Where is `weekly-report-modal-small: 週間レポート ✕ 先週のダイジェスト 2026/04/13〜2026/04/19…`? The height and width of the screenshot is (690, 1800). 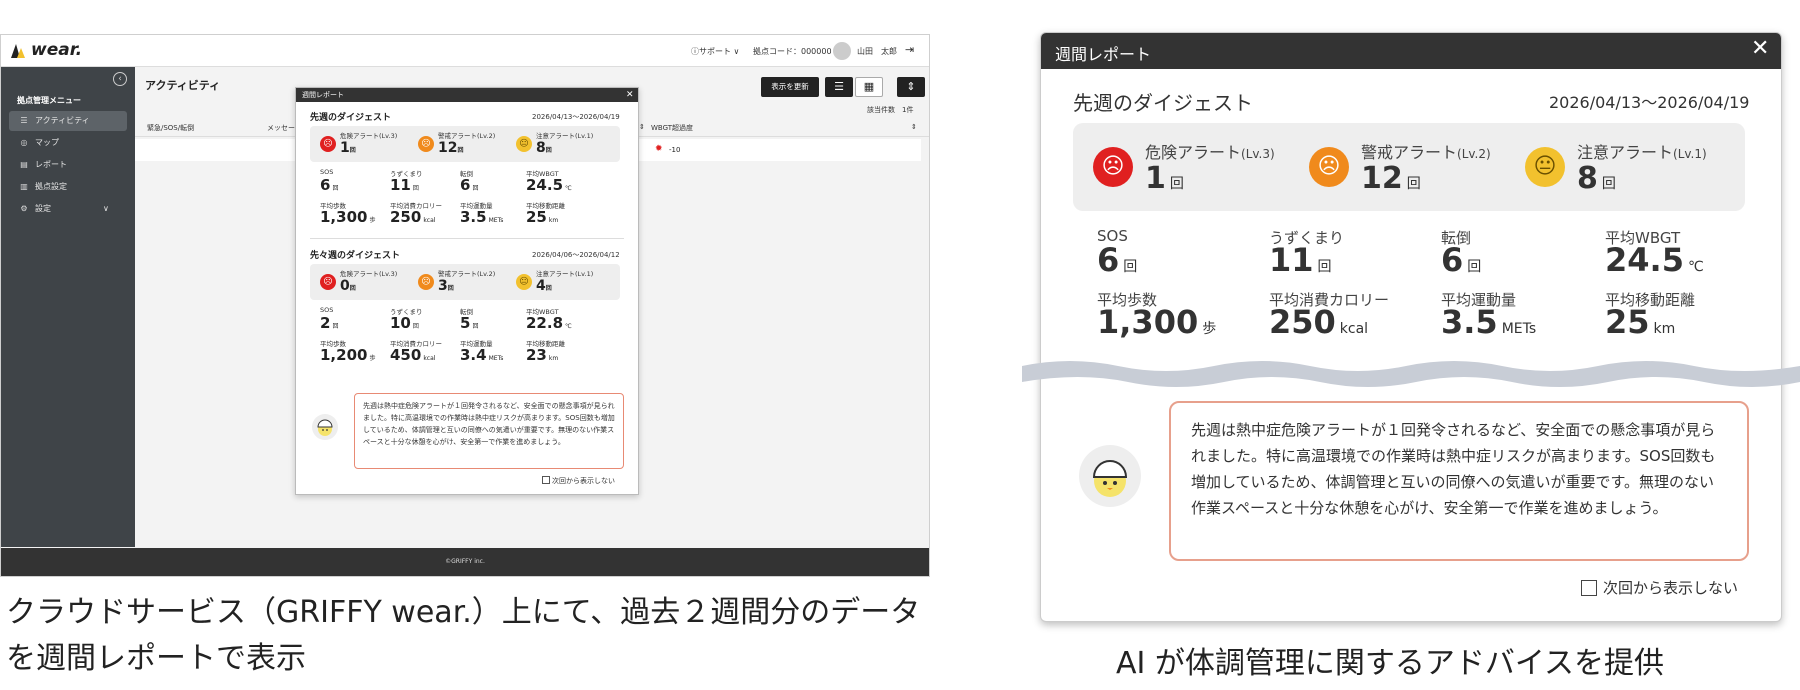
weekly-report-modal-small: 週間レポート ✕ 先週のダイジェスト 2026/04/13〜2026/04/19… is located at coordinates (467, 291).